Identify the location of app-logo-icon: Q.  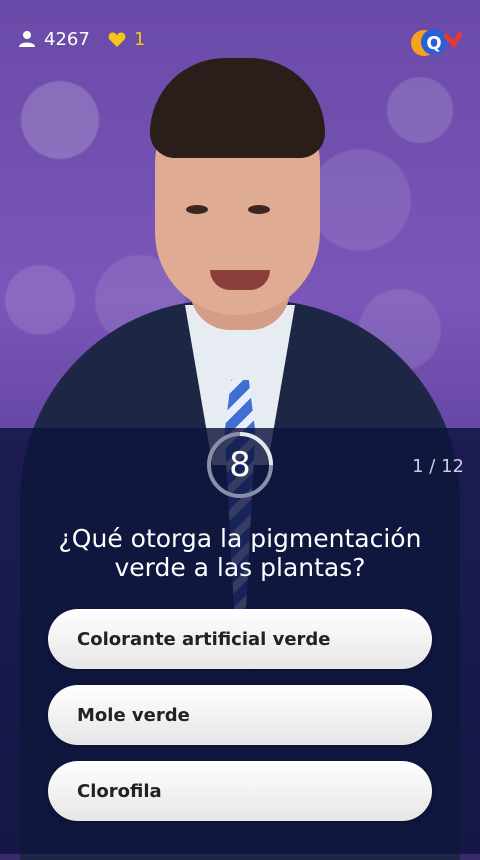
(436, 42).